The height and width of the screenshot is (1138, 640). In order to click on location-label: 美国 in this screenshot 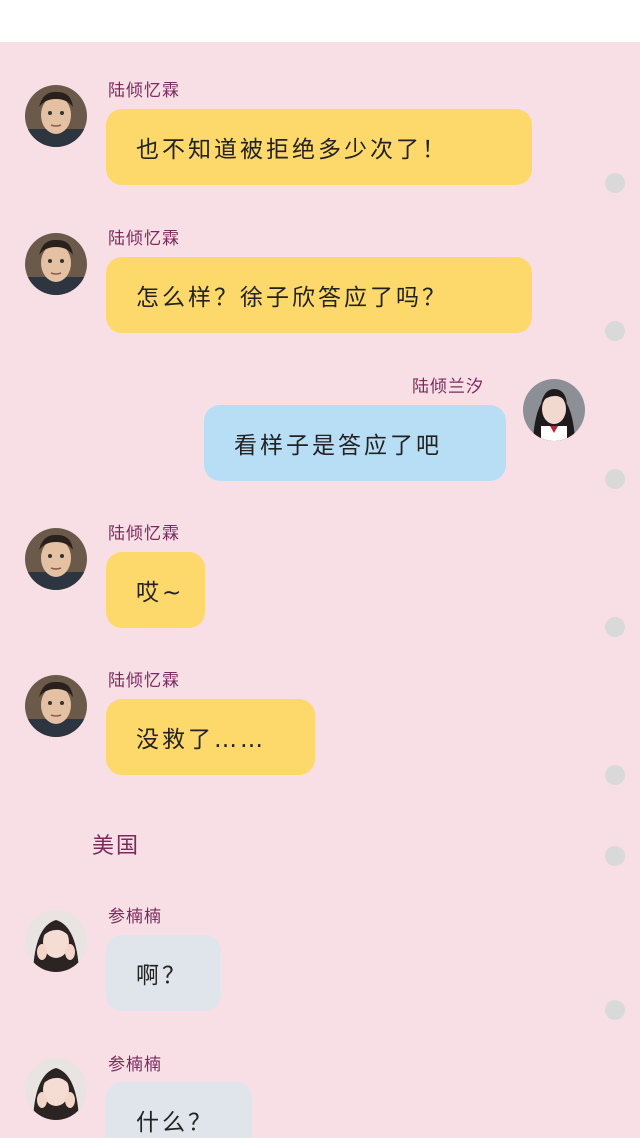, I will do `click(116, 846)`.